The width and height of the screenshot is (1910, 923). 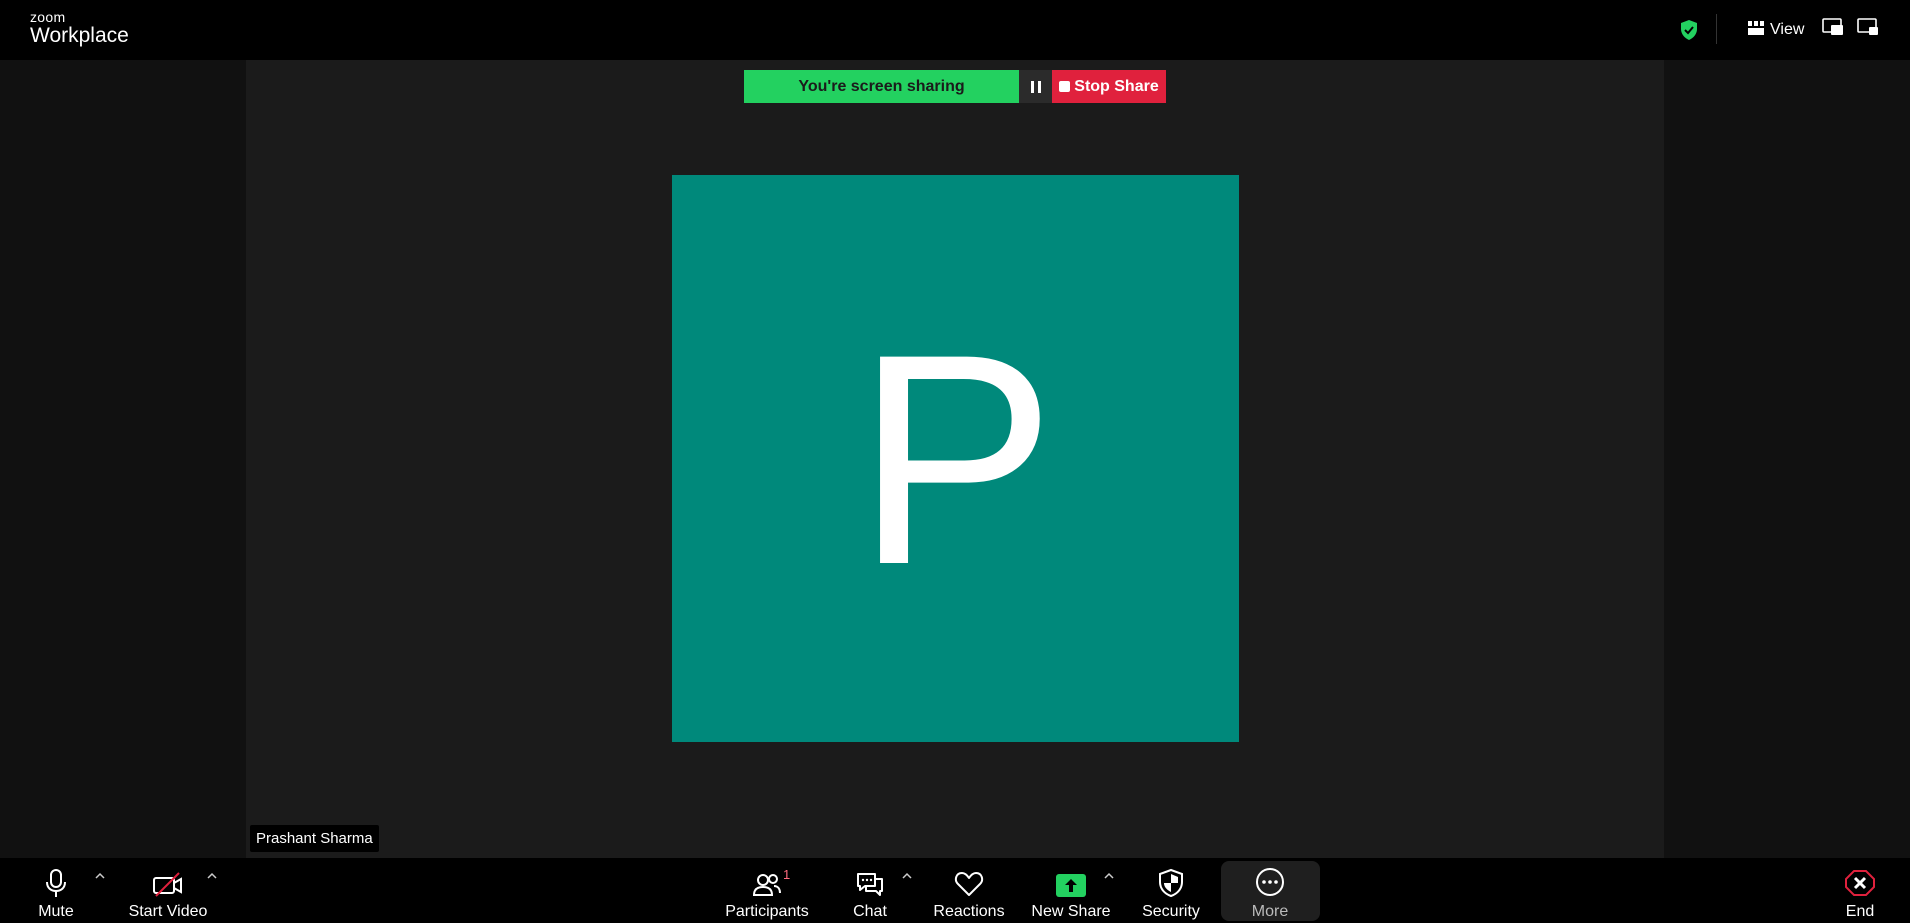 What do you see at coordinates (969, 911) in the screenshot?
I see `reactions-label: Reactions` at bounding box center [969, 911].